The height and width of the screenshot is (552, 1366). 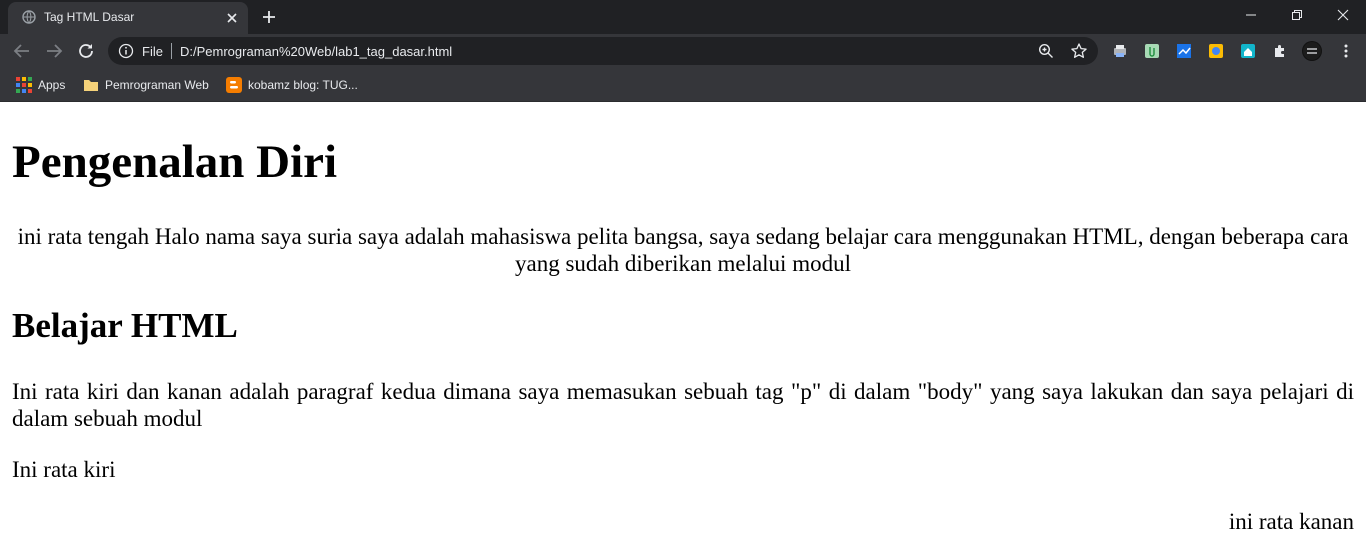 What do you see at coordinates (1184, 51) in the screenshot?
I see `extension-chart-icon` at bounding box center [1184, 51].